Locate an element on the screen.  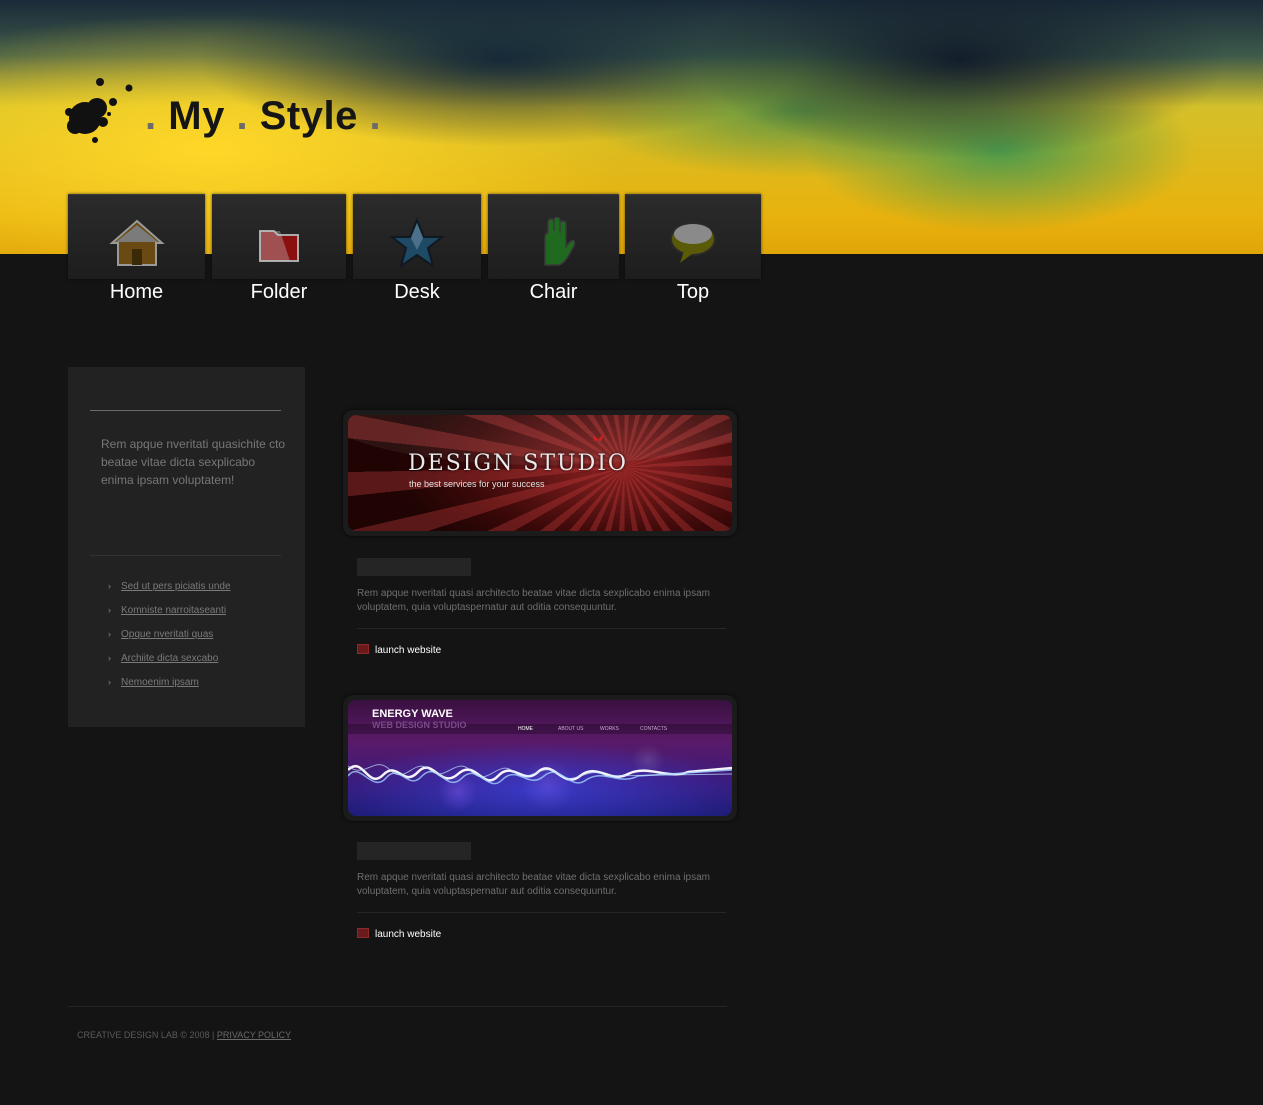
banner-menu-item: ABOUT US is located at coordinates (571, 729).